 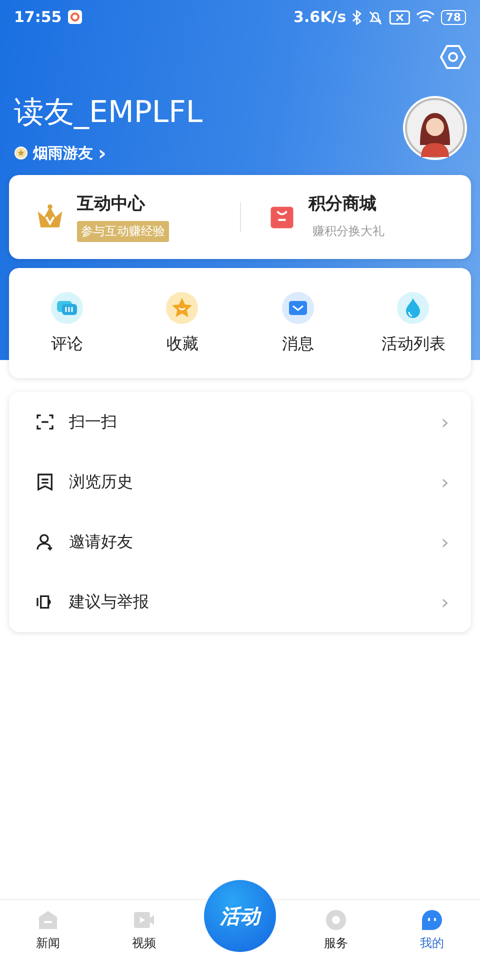 I want to click on nav-tab: 视频, so click(x=144, y=930).